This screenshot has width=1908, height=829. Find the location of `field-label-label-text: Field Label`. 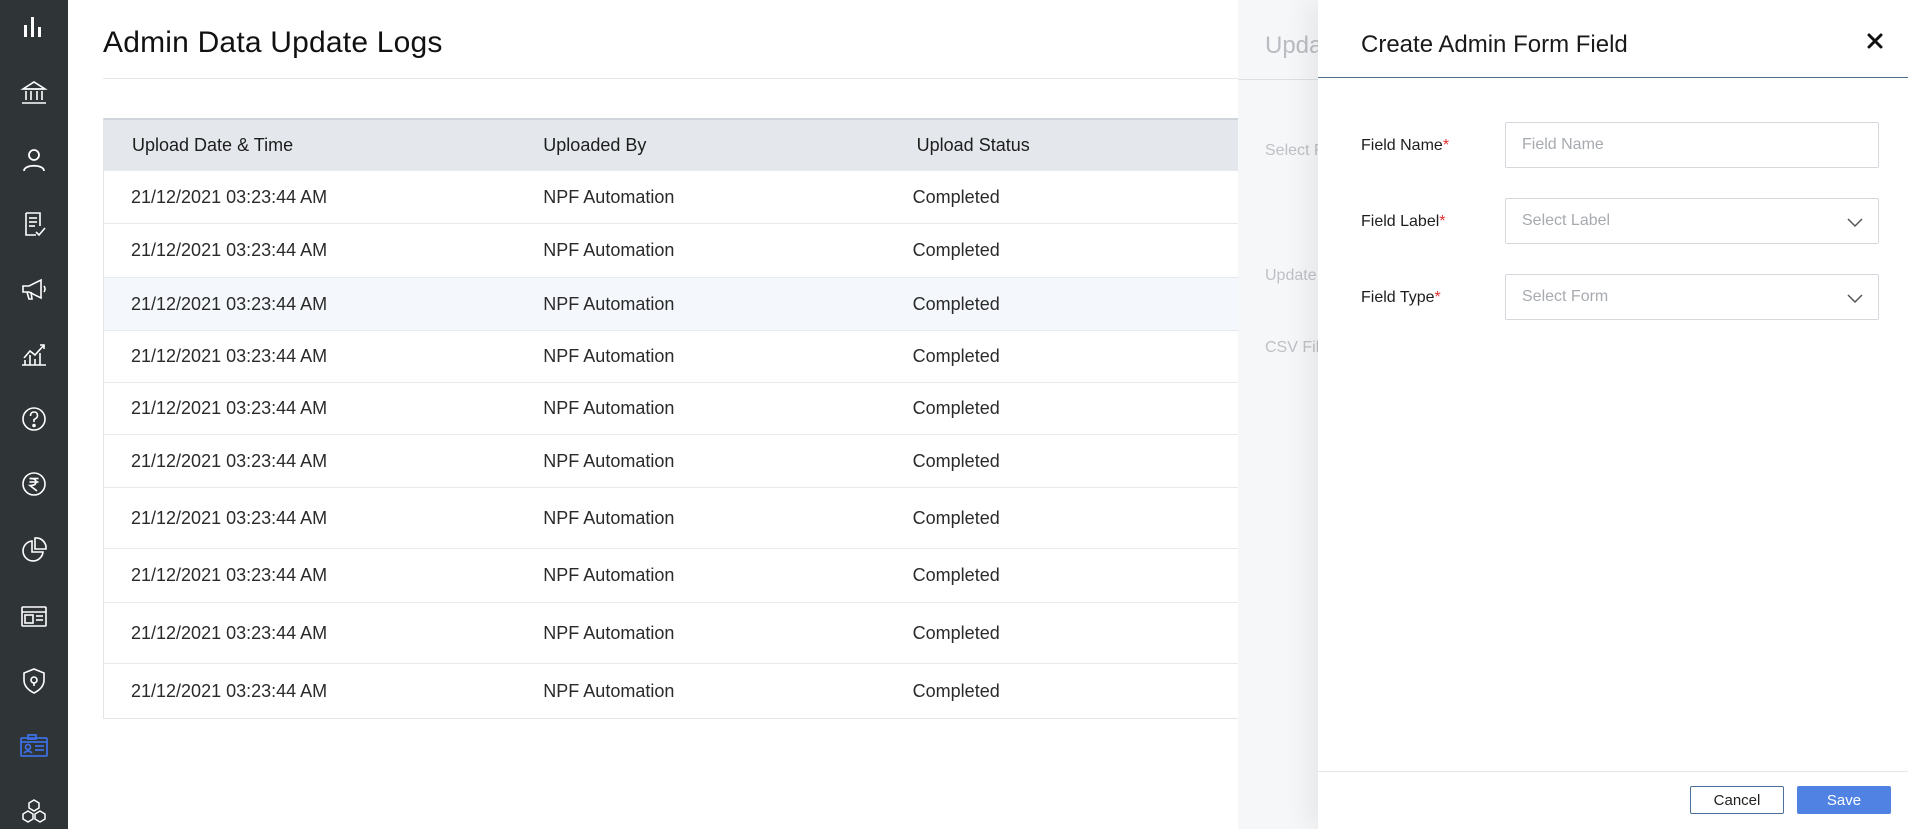

field-label-label-text: Field Label is located at coordinates (1400, 221).